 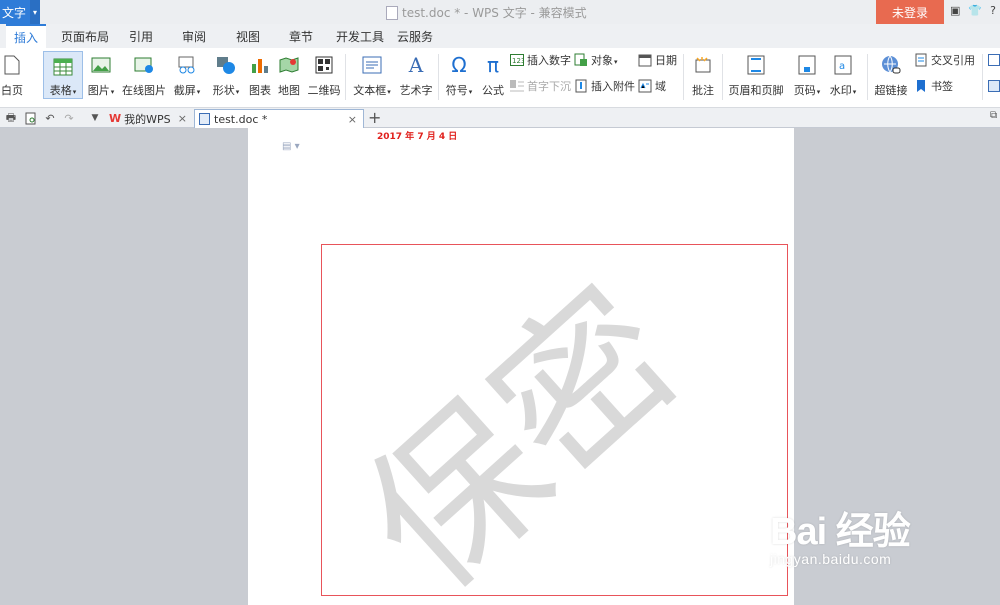 What do you see at coordinates (549, 60) in the screenshot?
I see `insert-number-label: 插入数字` at bounding box center [549, 60].